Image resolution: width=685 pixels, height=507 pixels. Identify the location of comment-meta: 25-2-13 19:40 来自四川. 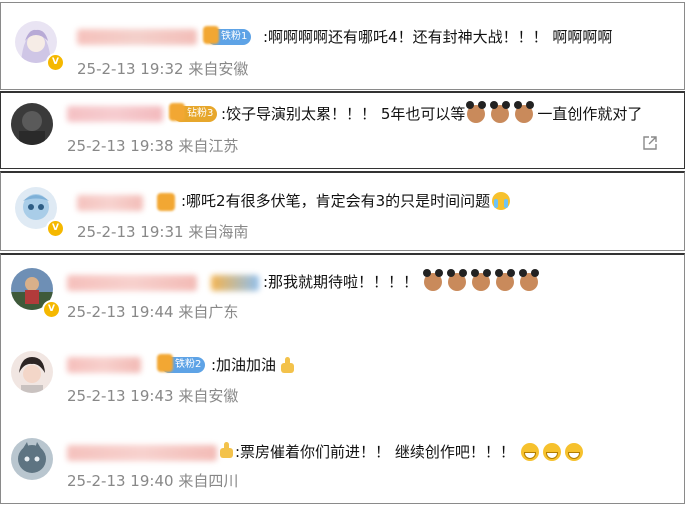
(152, 481).